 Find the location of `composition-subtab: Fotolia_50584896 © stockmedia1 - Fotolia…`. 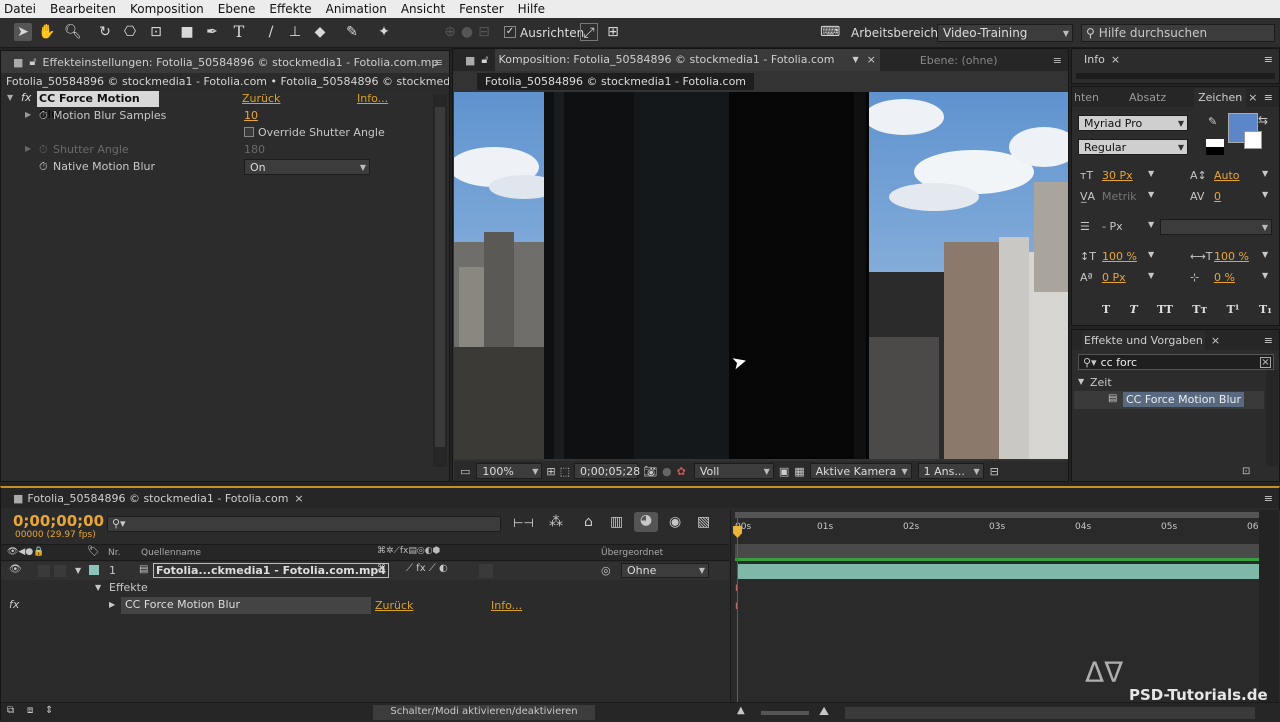

composition-subtab: Fotolia_50584896 © stockmedia1 - Fotolia… is located at coordinates (616, 81).